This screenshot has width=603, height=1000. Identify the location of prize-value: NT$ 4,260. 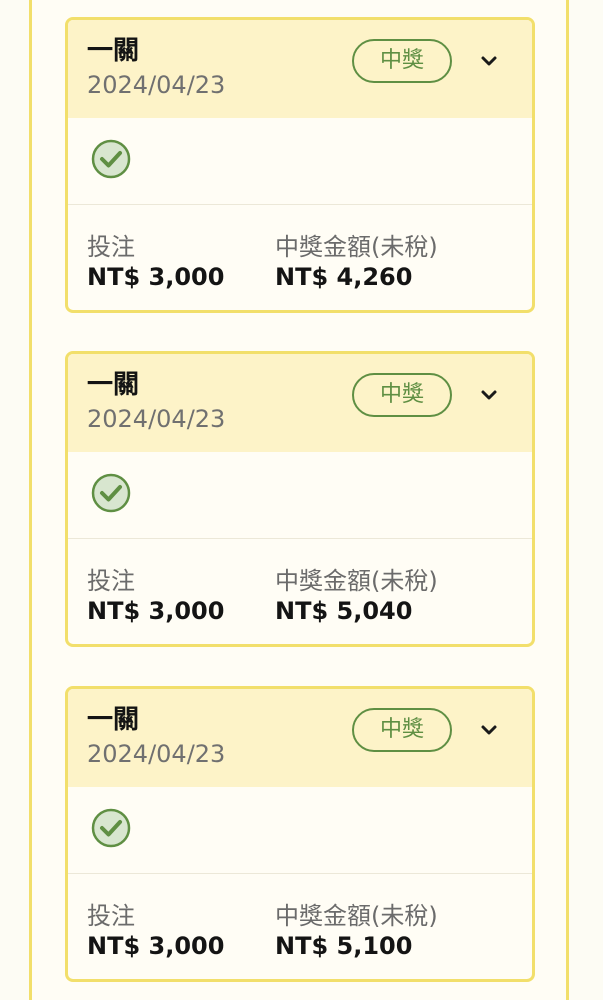
(344, 277).